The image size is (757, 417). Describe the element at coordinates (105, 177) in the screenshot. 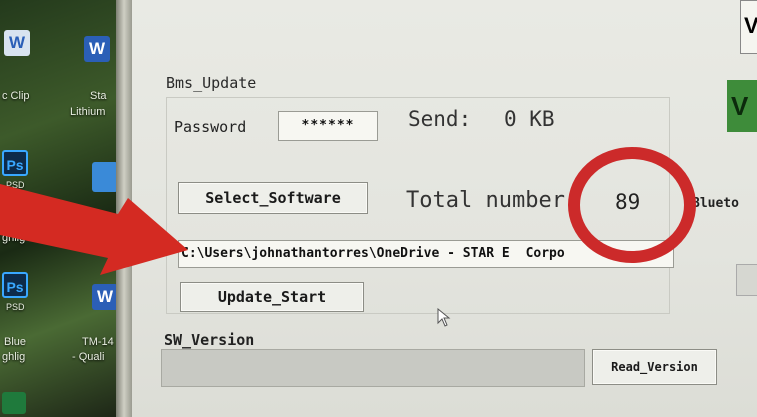

I see `app-shortcut-icon` at that location.